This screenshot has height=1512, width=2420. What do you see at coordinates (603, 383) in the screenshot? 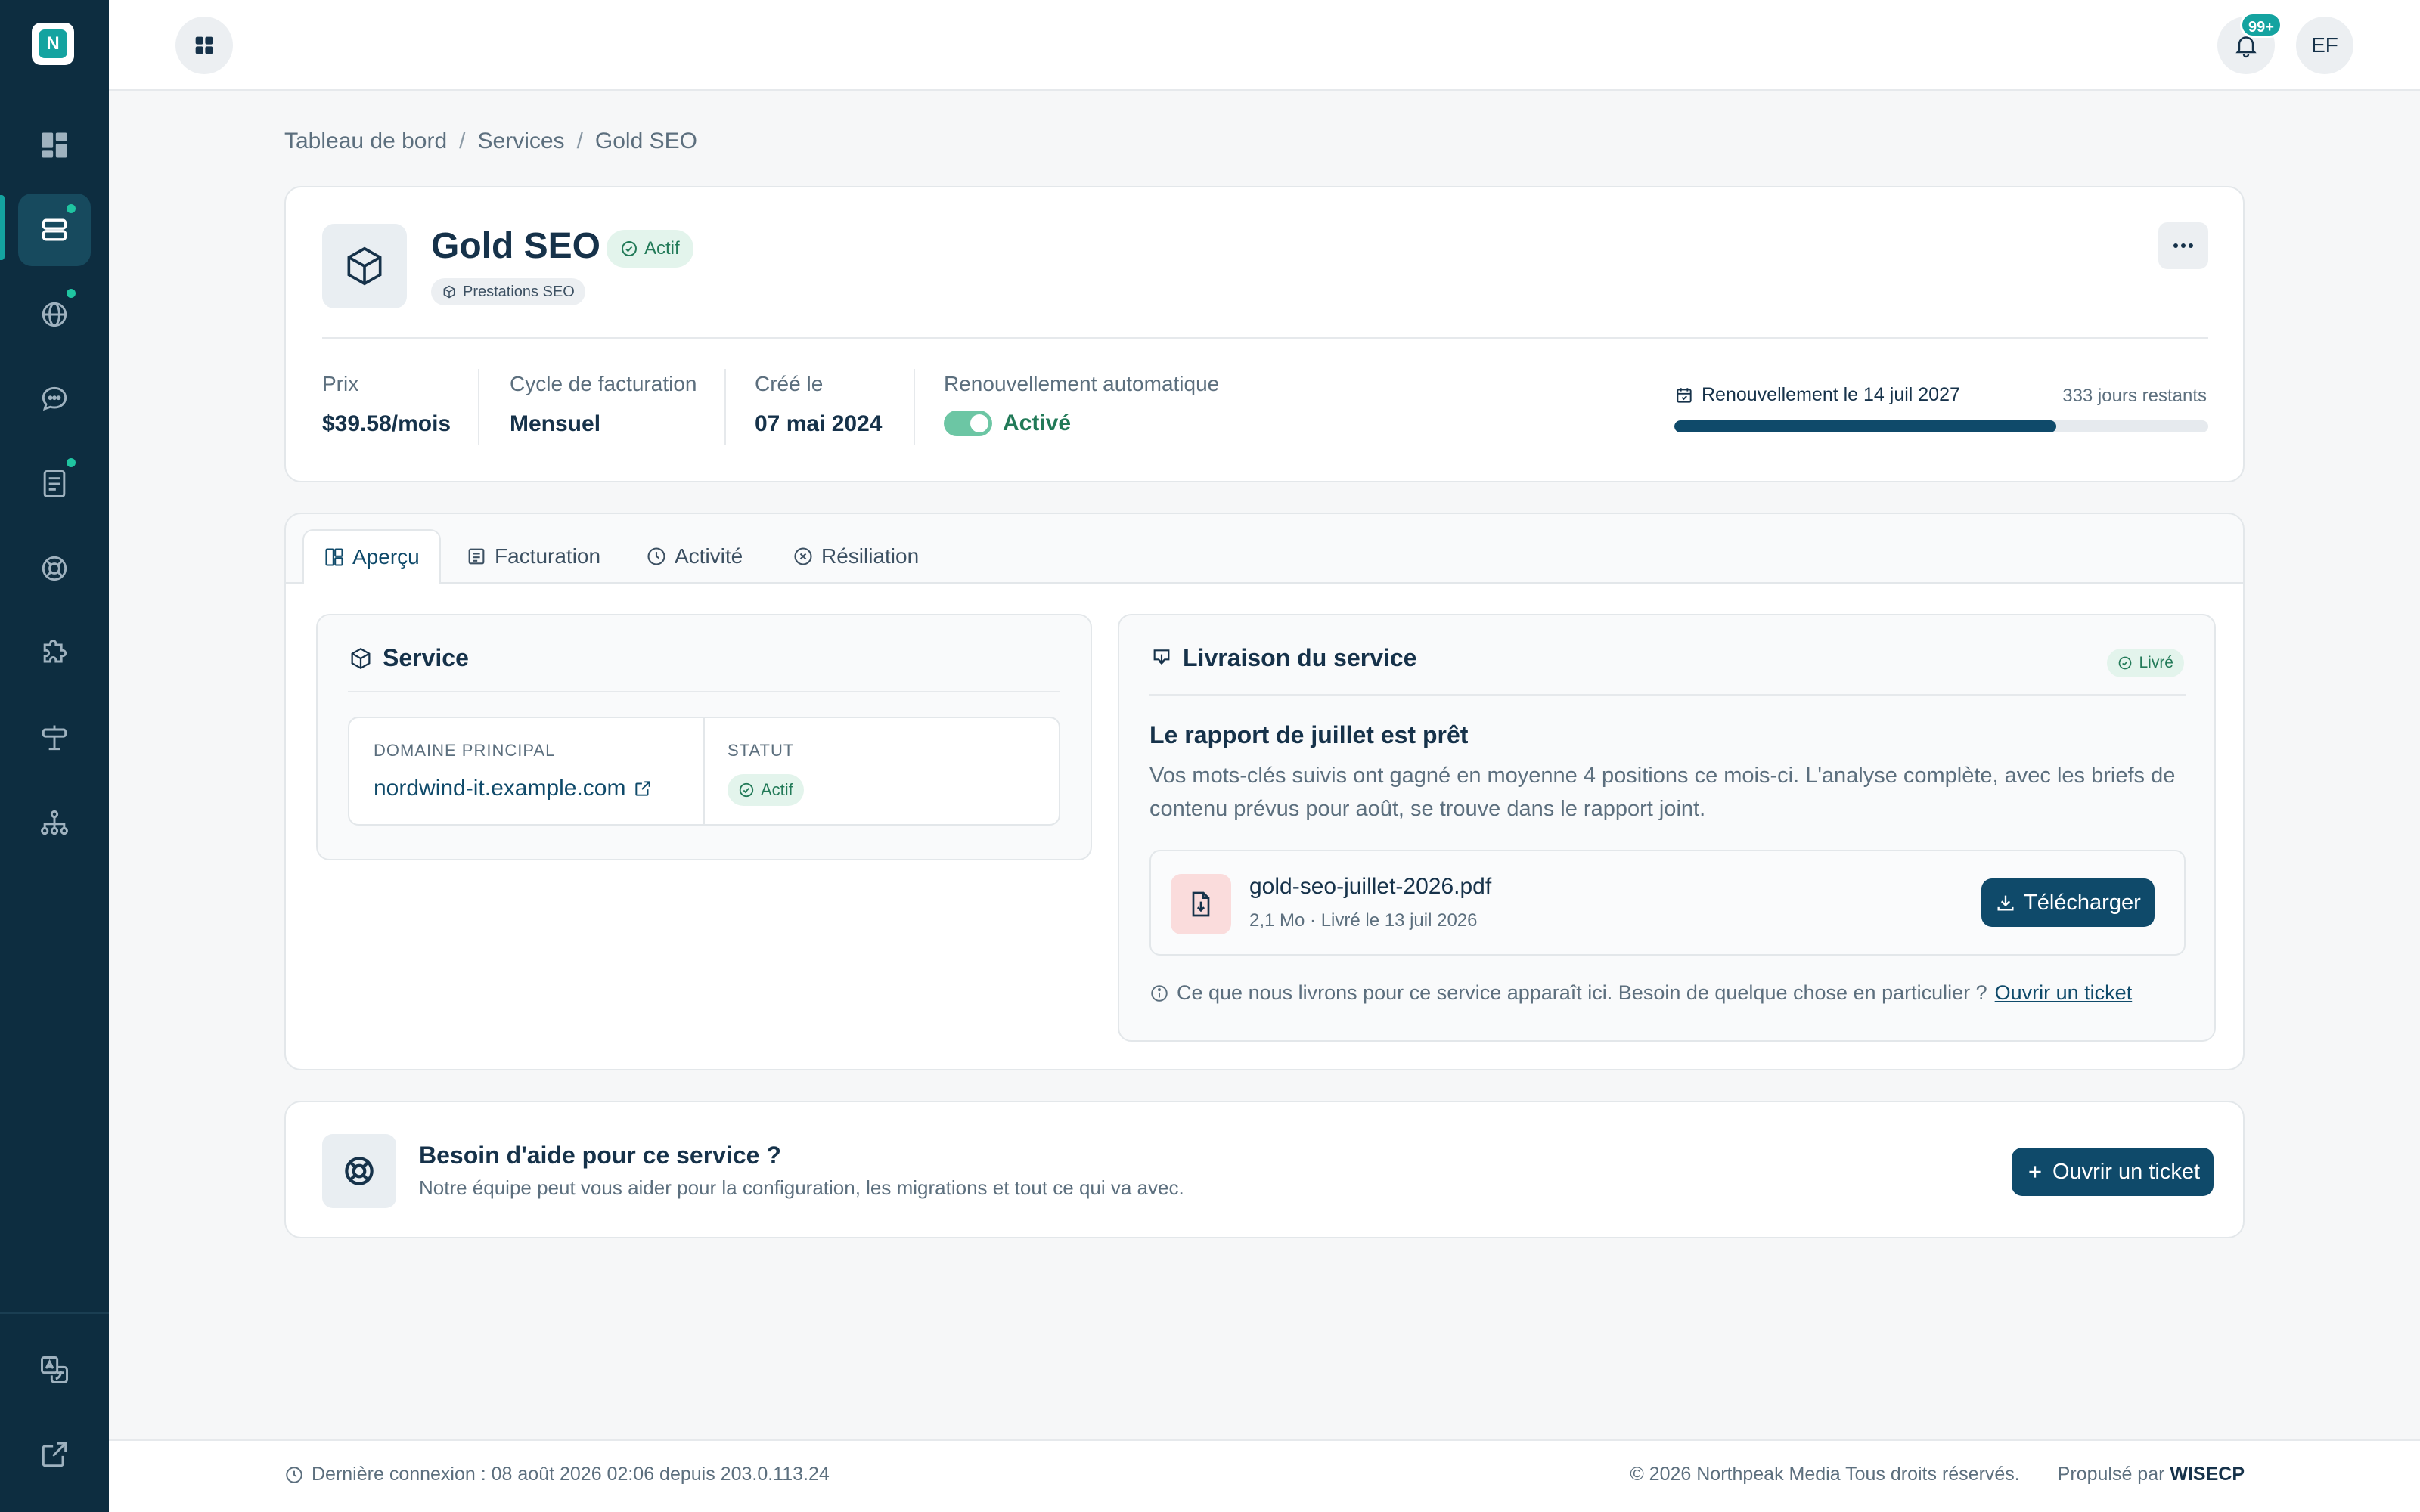
I see `stat-label: Cycle de facturation` at bounding box center [603, 383].